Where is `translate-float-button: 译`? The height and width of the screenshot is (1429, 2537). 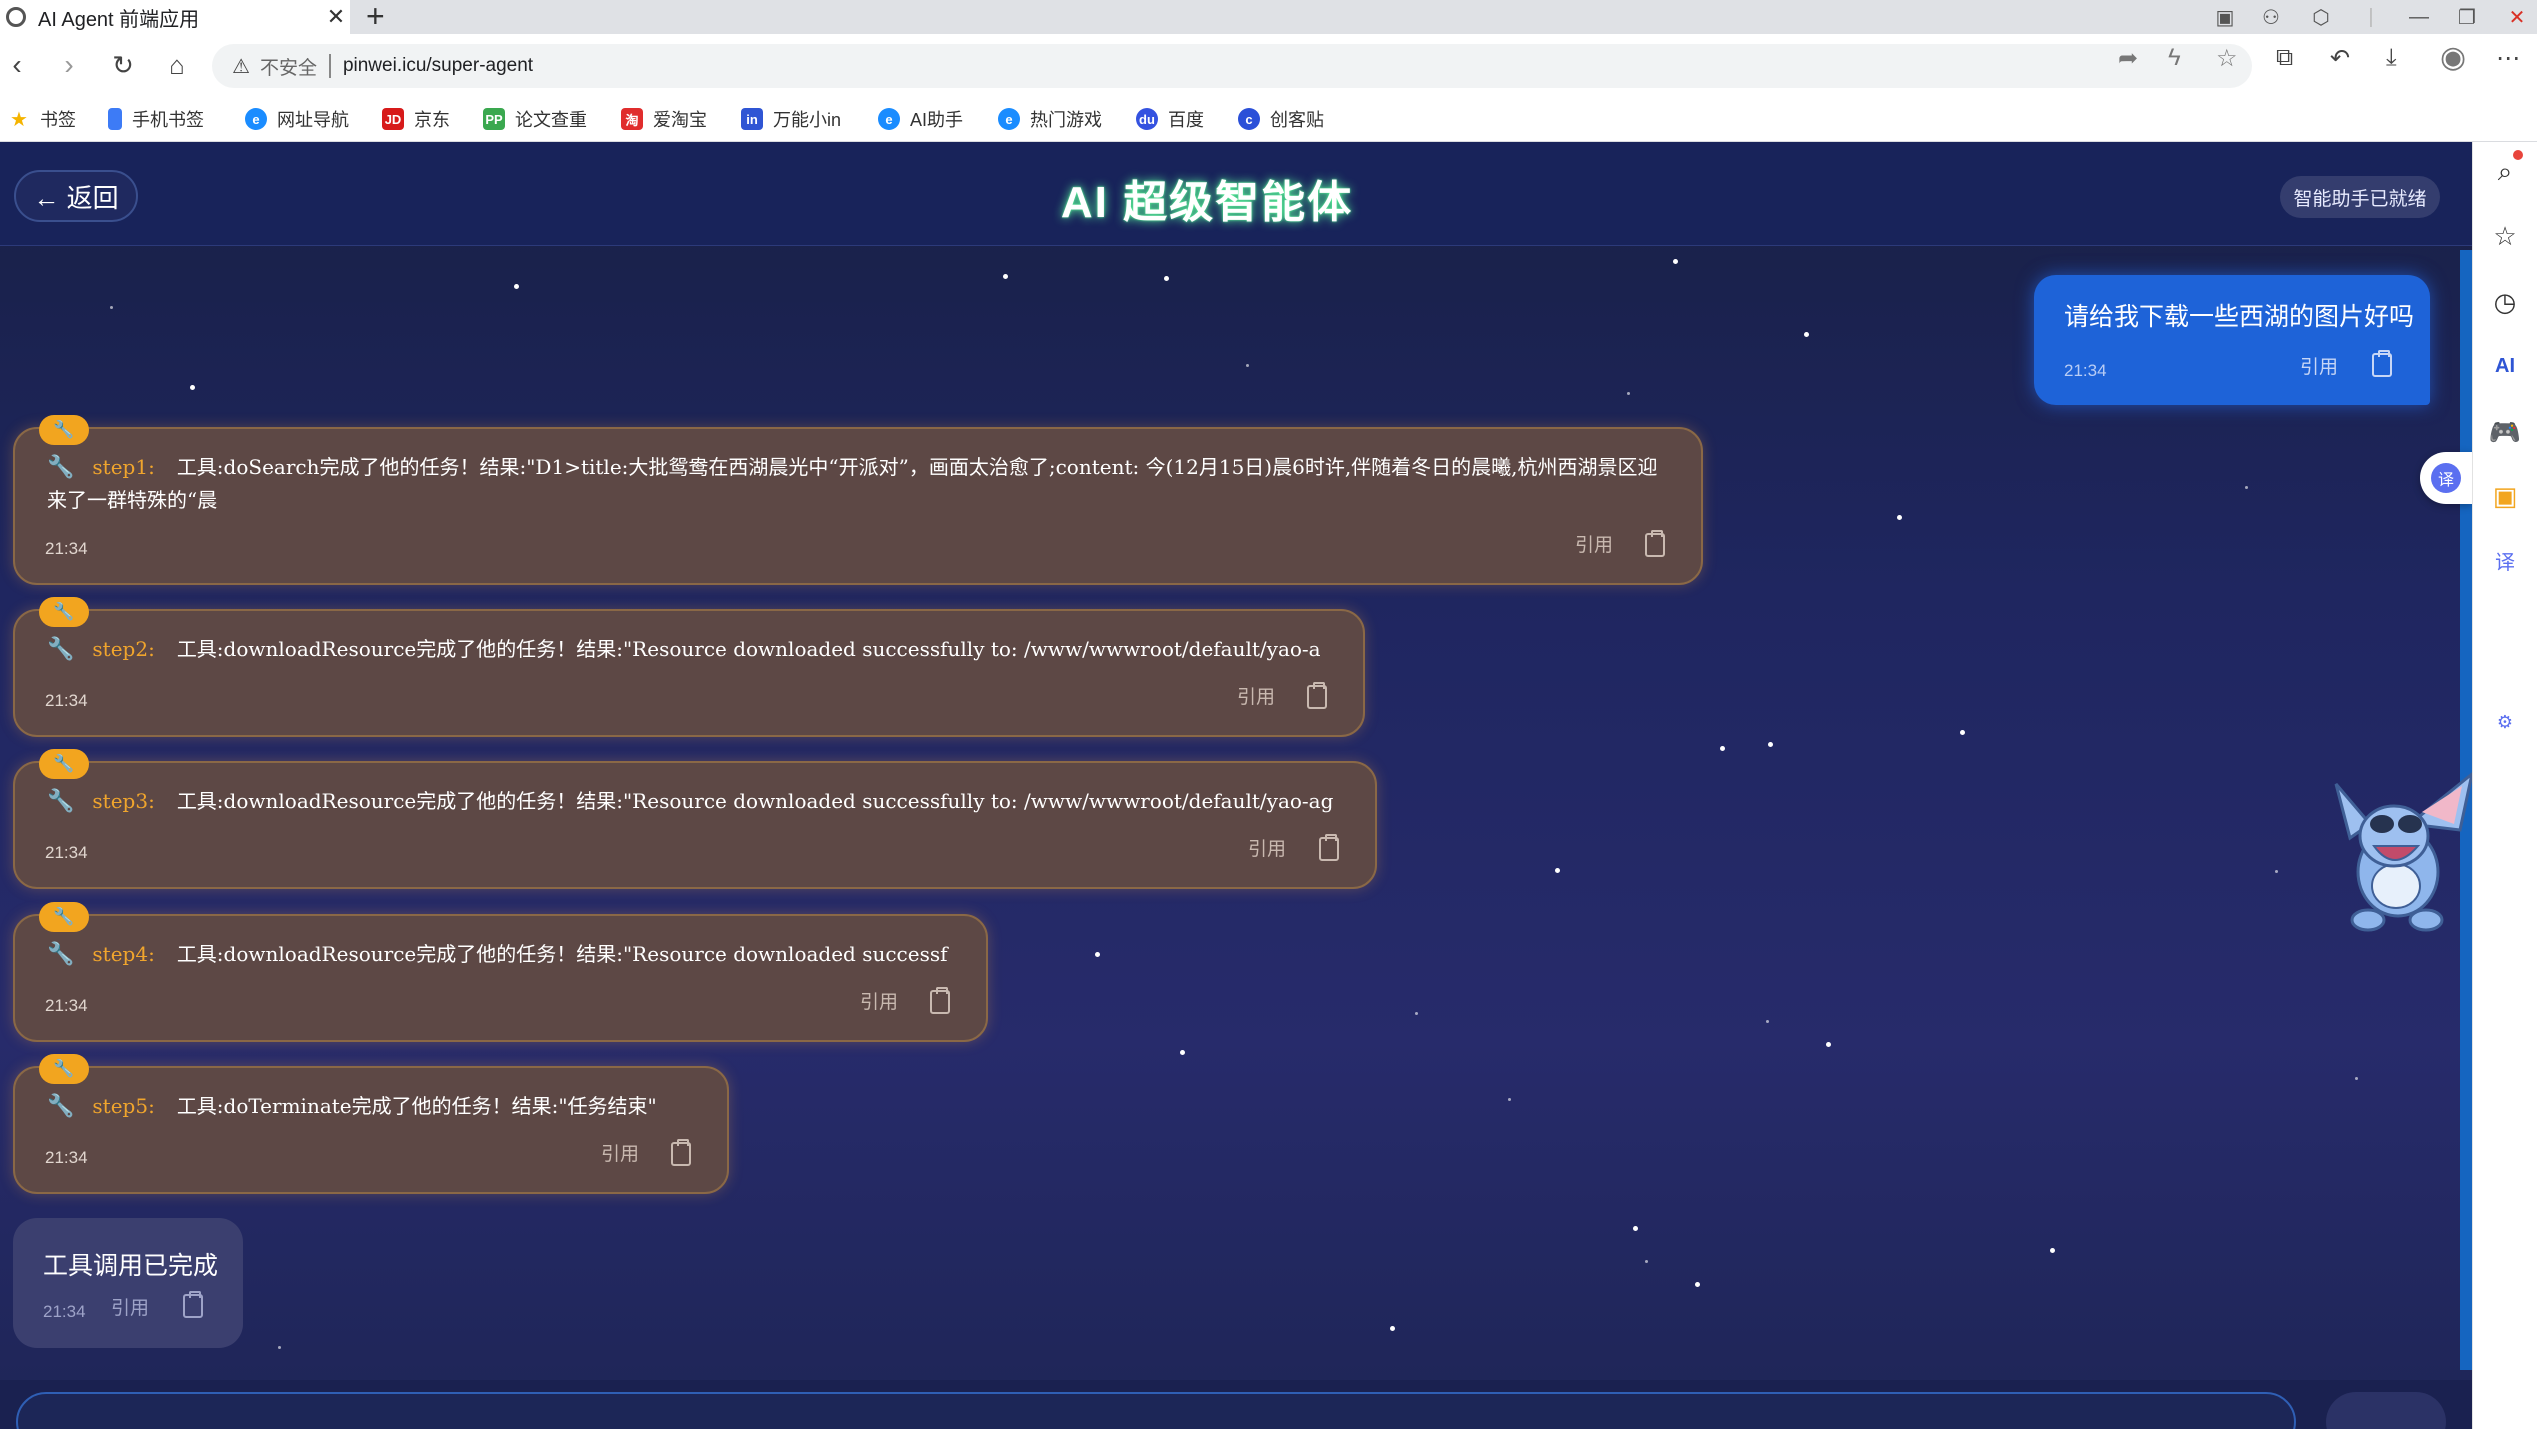 translate-float-button: 译 is located at coordinates (2446, 478).